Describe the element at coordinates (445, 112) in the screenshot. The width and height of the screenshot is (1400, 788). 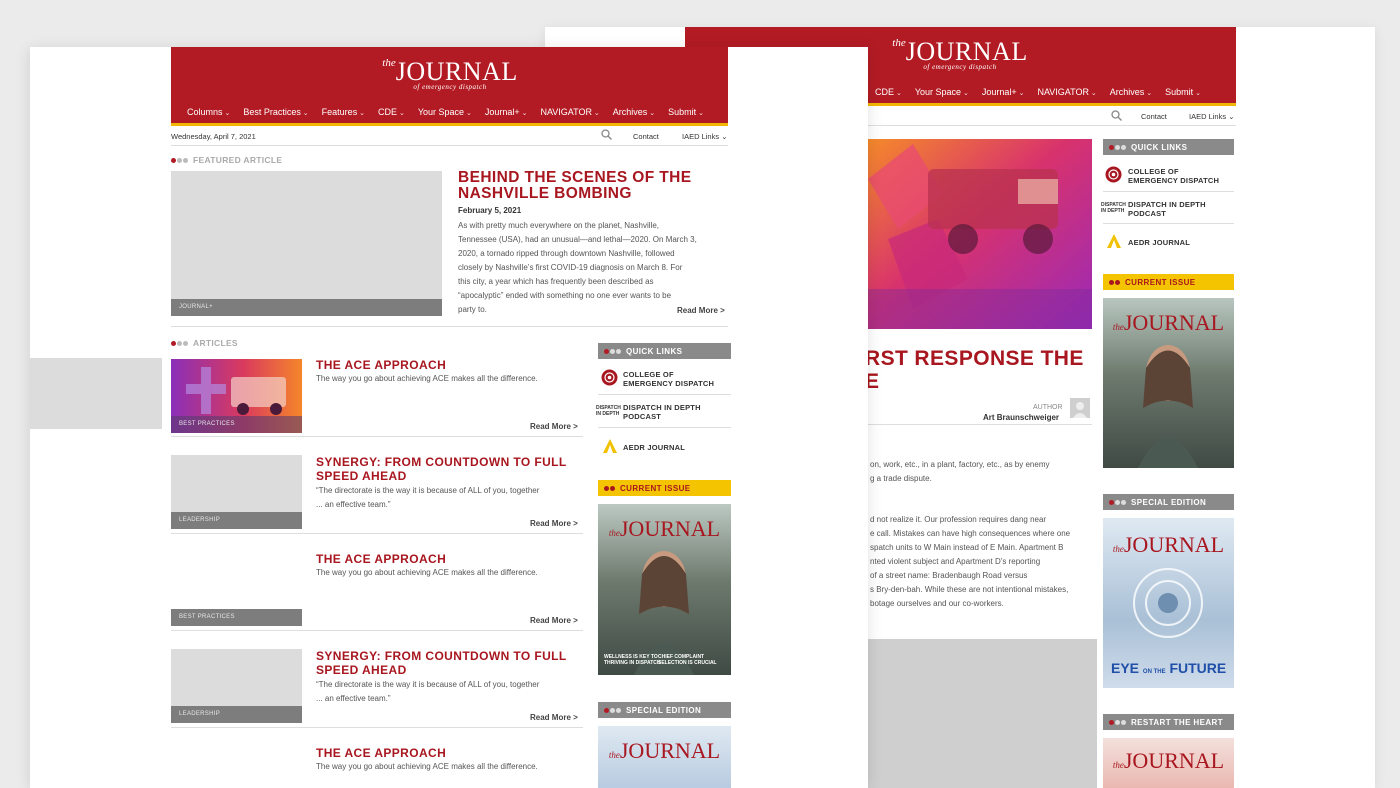
I see `nav-item-your-space: Your Space` at that location.